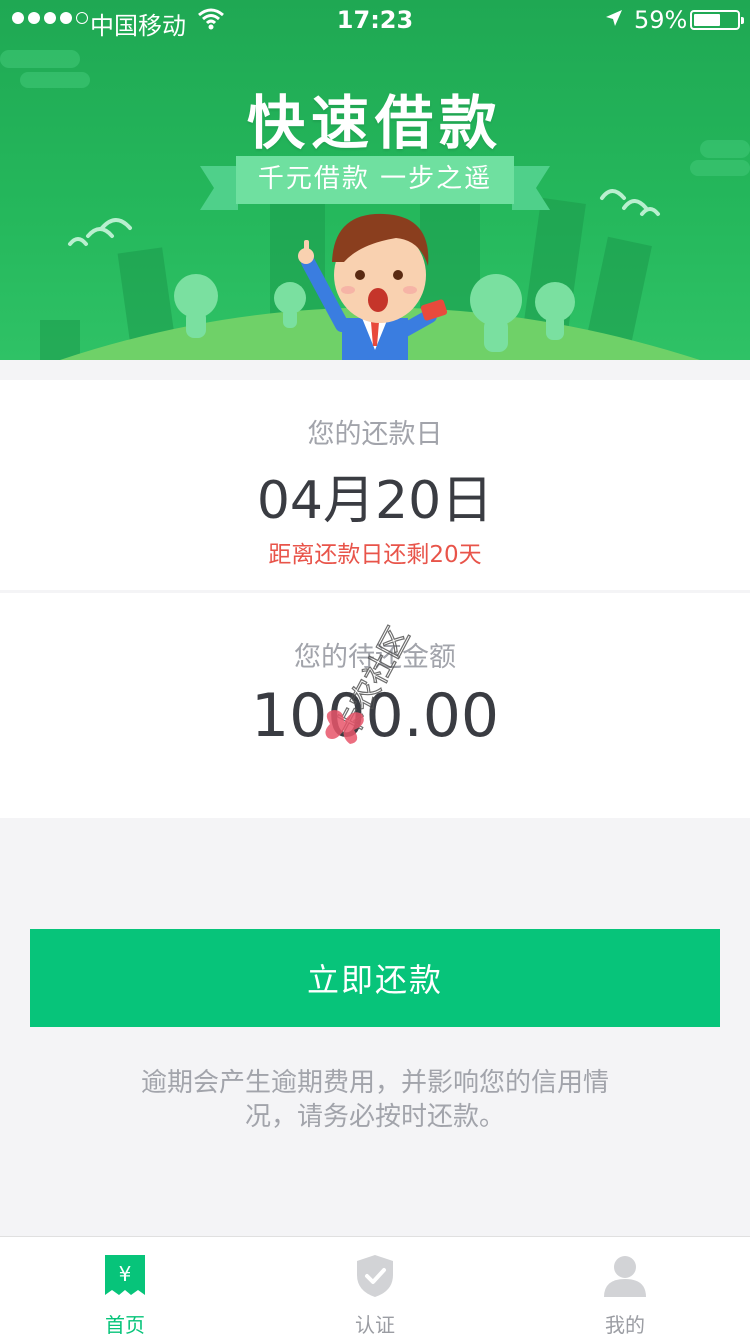 This screenshot has width=750, height=1334. I want to click on banner-slogan: 千元借款 一步之遥, so click(375, 179).